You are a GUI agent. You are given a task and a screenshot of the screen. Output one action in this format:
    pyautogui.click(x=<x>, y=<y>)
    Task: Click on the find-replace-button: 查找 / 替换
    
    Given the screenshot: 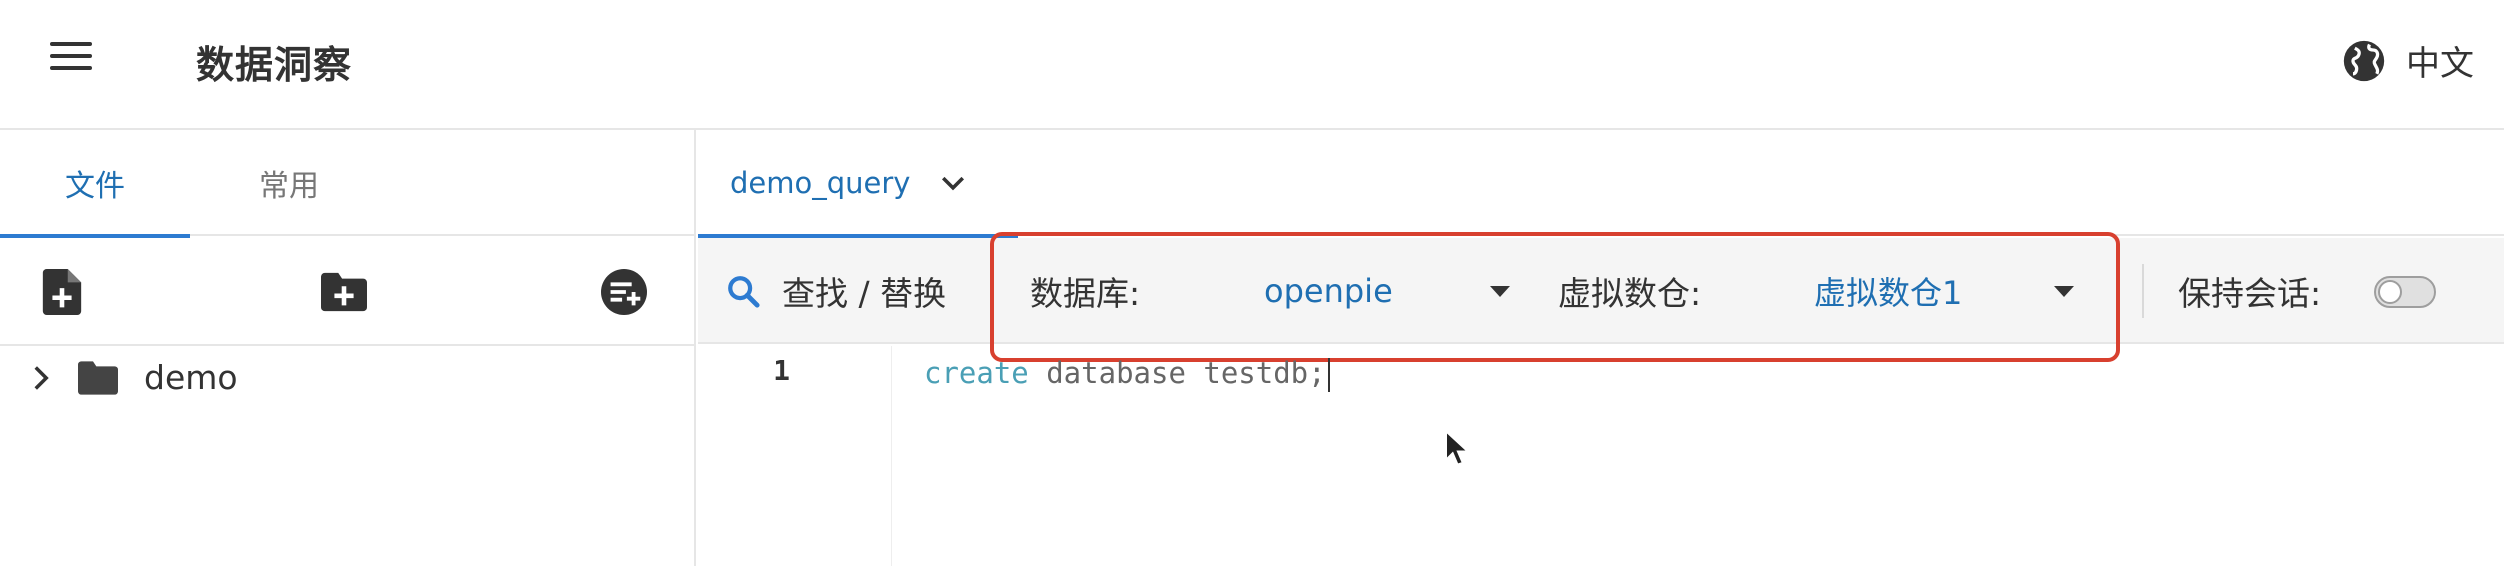 What is the action you would take?
    pyautogui.click(x=836, y=291)
    